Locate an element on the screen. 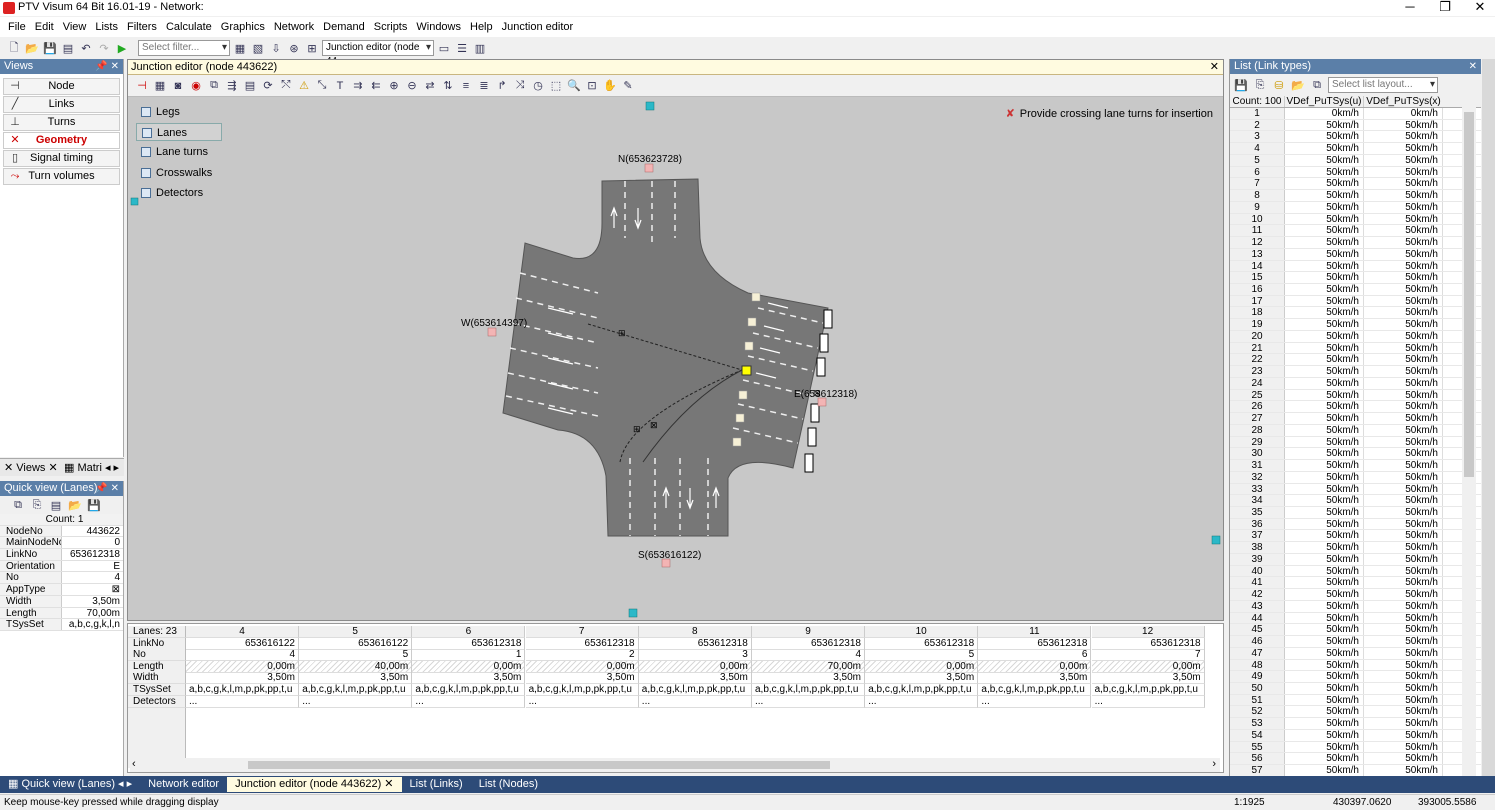 This screenshot has height=810, width=1495. save-all-icon: ▤ is located at coordinates (68, 48).